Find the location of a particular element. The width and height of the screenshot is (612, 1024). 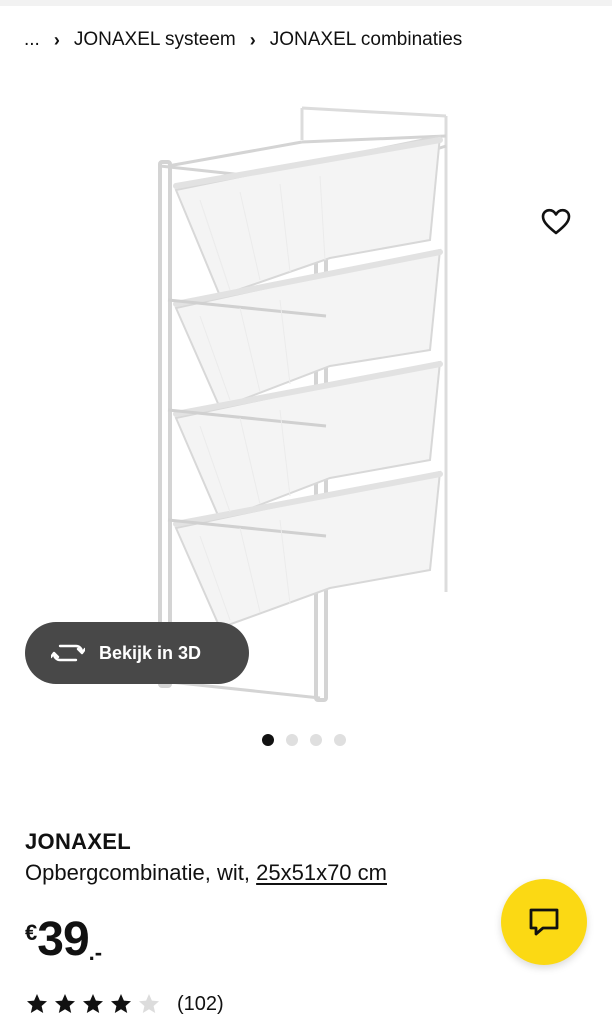

price-currency: € is located at coordinates (31, 932).